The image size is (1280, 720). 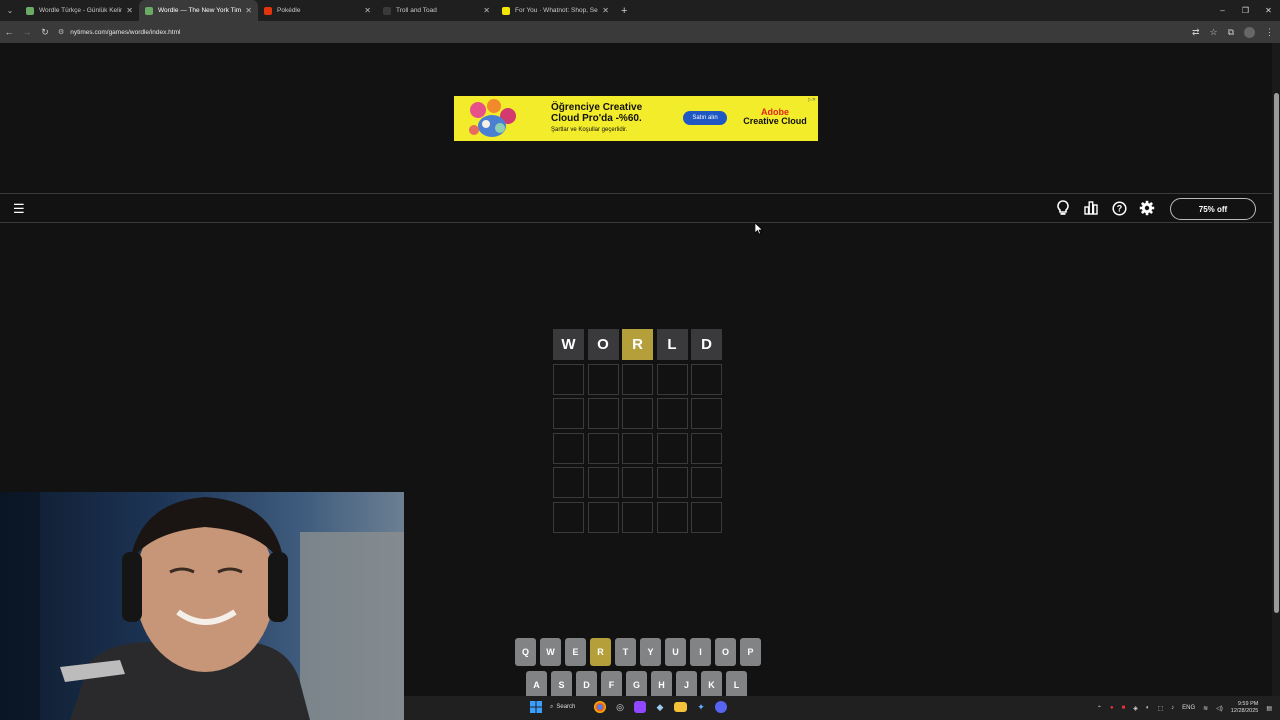 I want to click on key-f: F, so click(x=611, y=685).